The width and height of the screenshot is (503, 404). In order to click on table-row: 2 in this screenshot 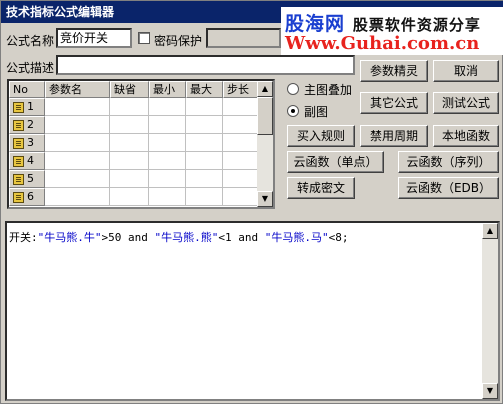, I will do `click(135, 125)`.